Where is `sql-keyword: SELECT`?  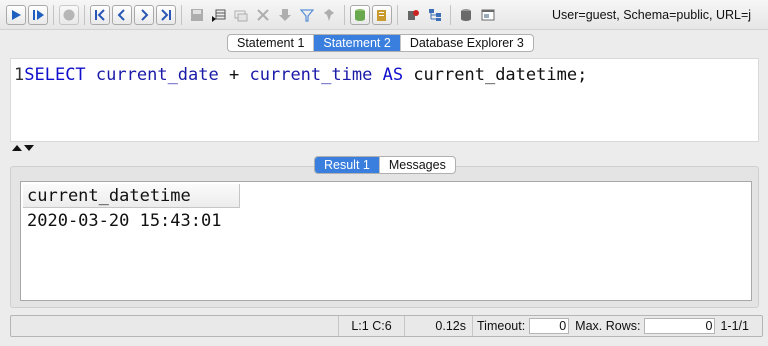 sql-keyword: SELECT is located at coordinates (55, 75).